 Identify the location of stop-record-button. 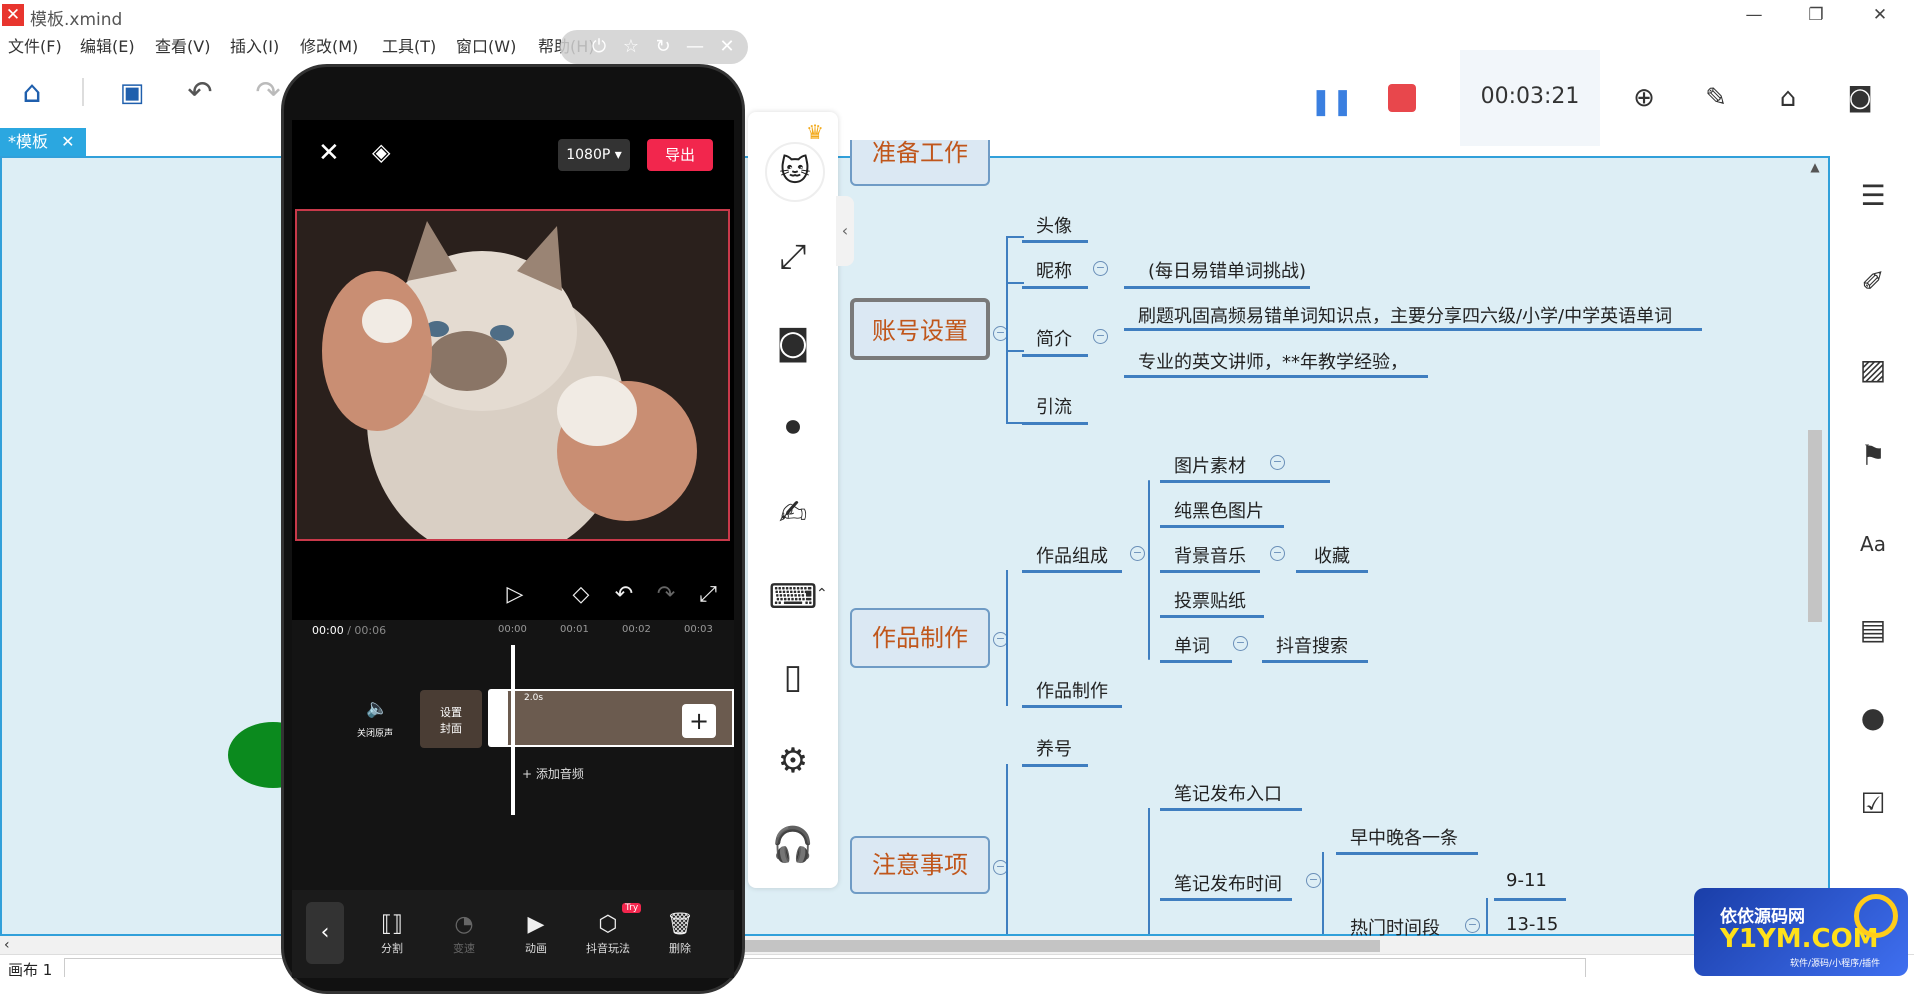
(1402, 98).